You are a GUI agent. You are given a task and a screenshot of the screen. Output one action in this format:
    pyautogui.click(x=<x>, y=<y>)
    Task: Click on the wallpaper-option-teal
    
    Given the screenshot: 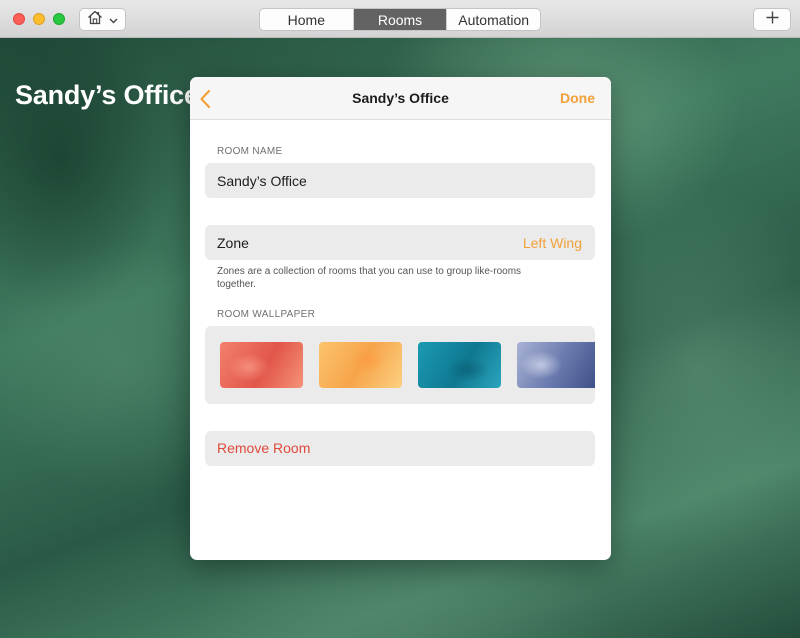 What is the action you would take?
    pyautogui.click(x=459, y=365)
    